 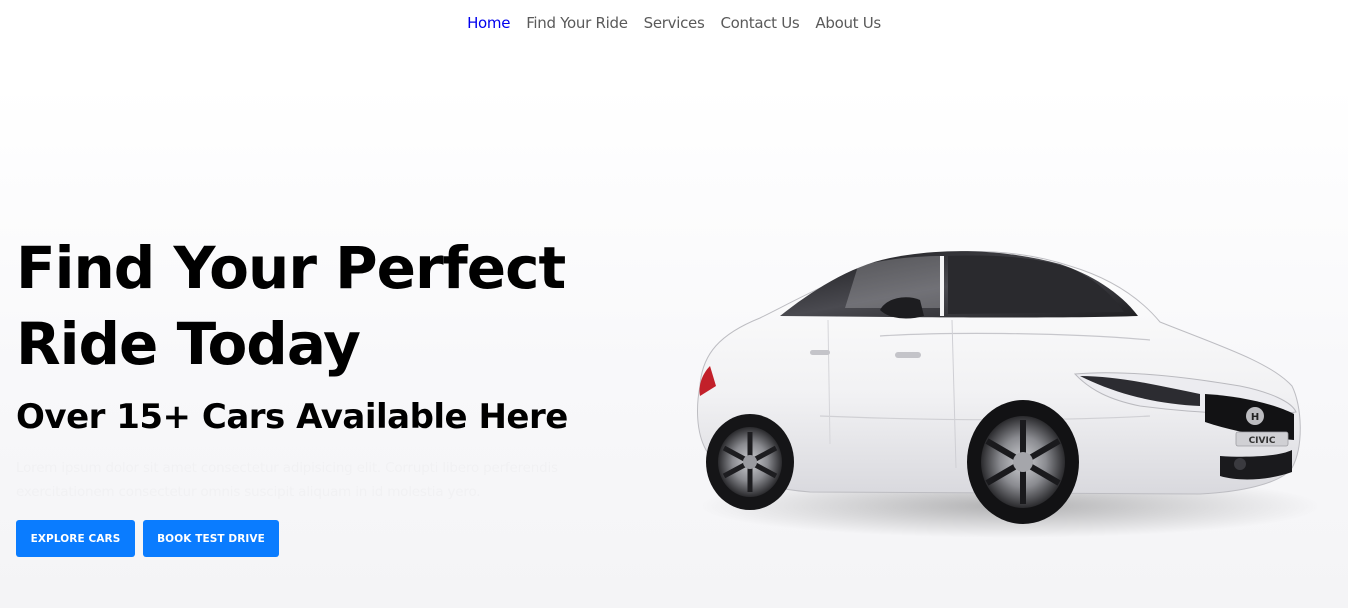 What do you see at coordinates (1262, 441) in the screenshot?
I see `car-badge: CIVIC` at bounding box center [1262, 441].